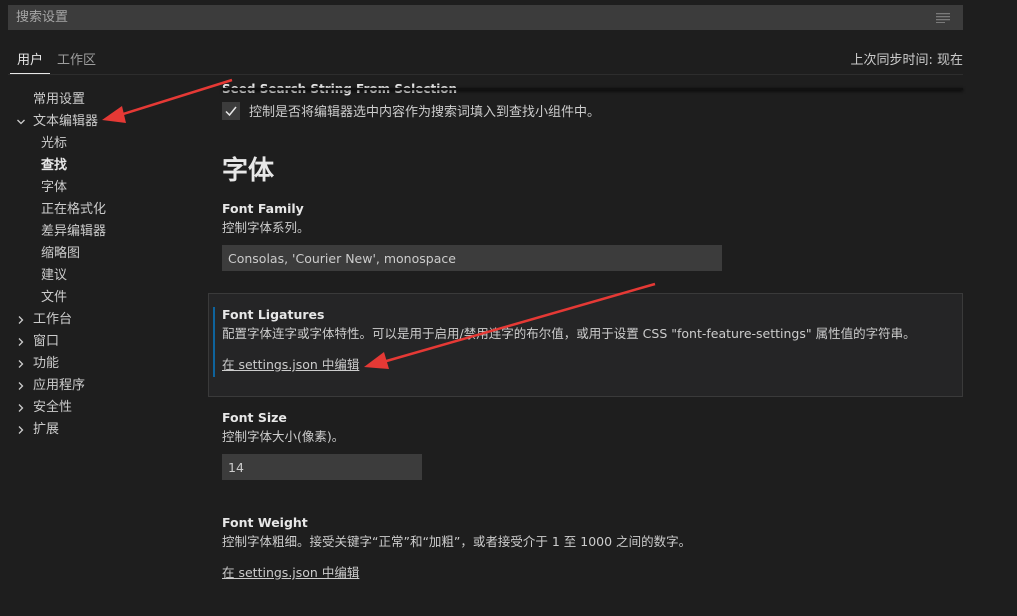 This screenshot has width=1017, height=616. Describe the element at coordinates (66, 121) in the screenshot. I see `toc-item-label: 文本编辑器` at that location.